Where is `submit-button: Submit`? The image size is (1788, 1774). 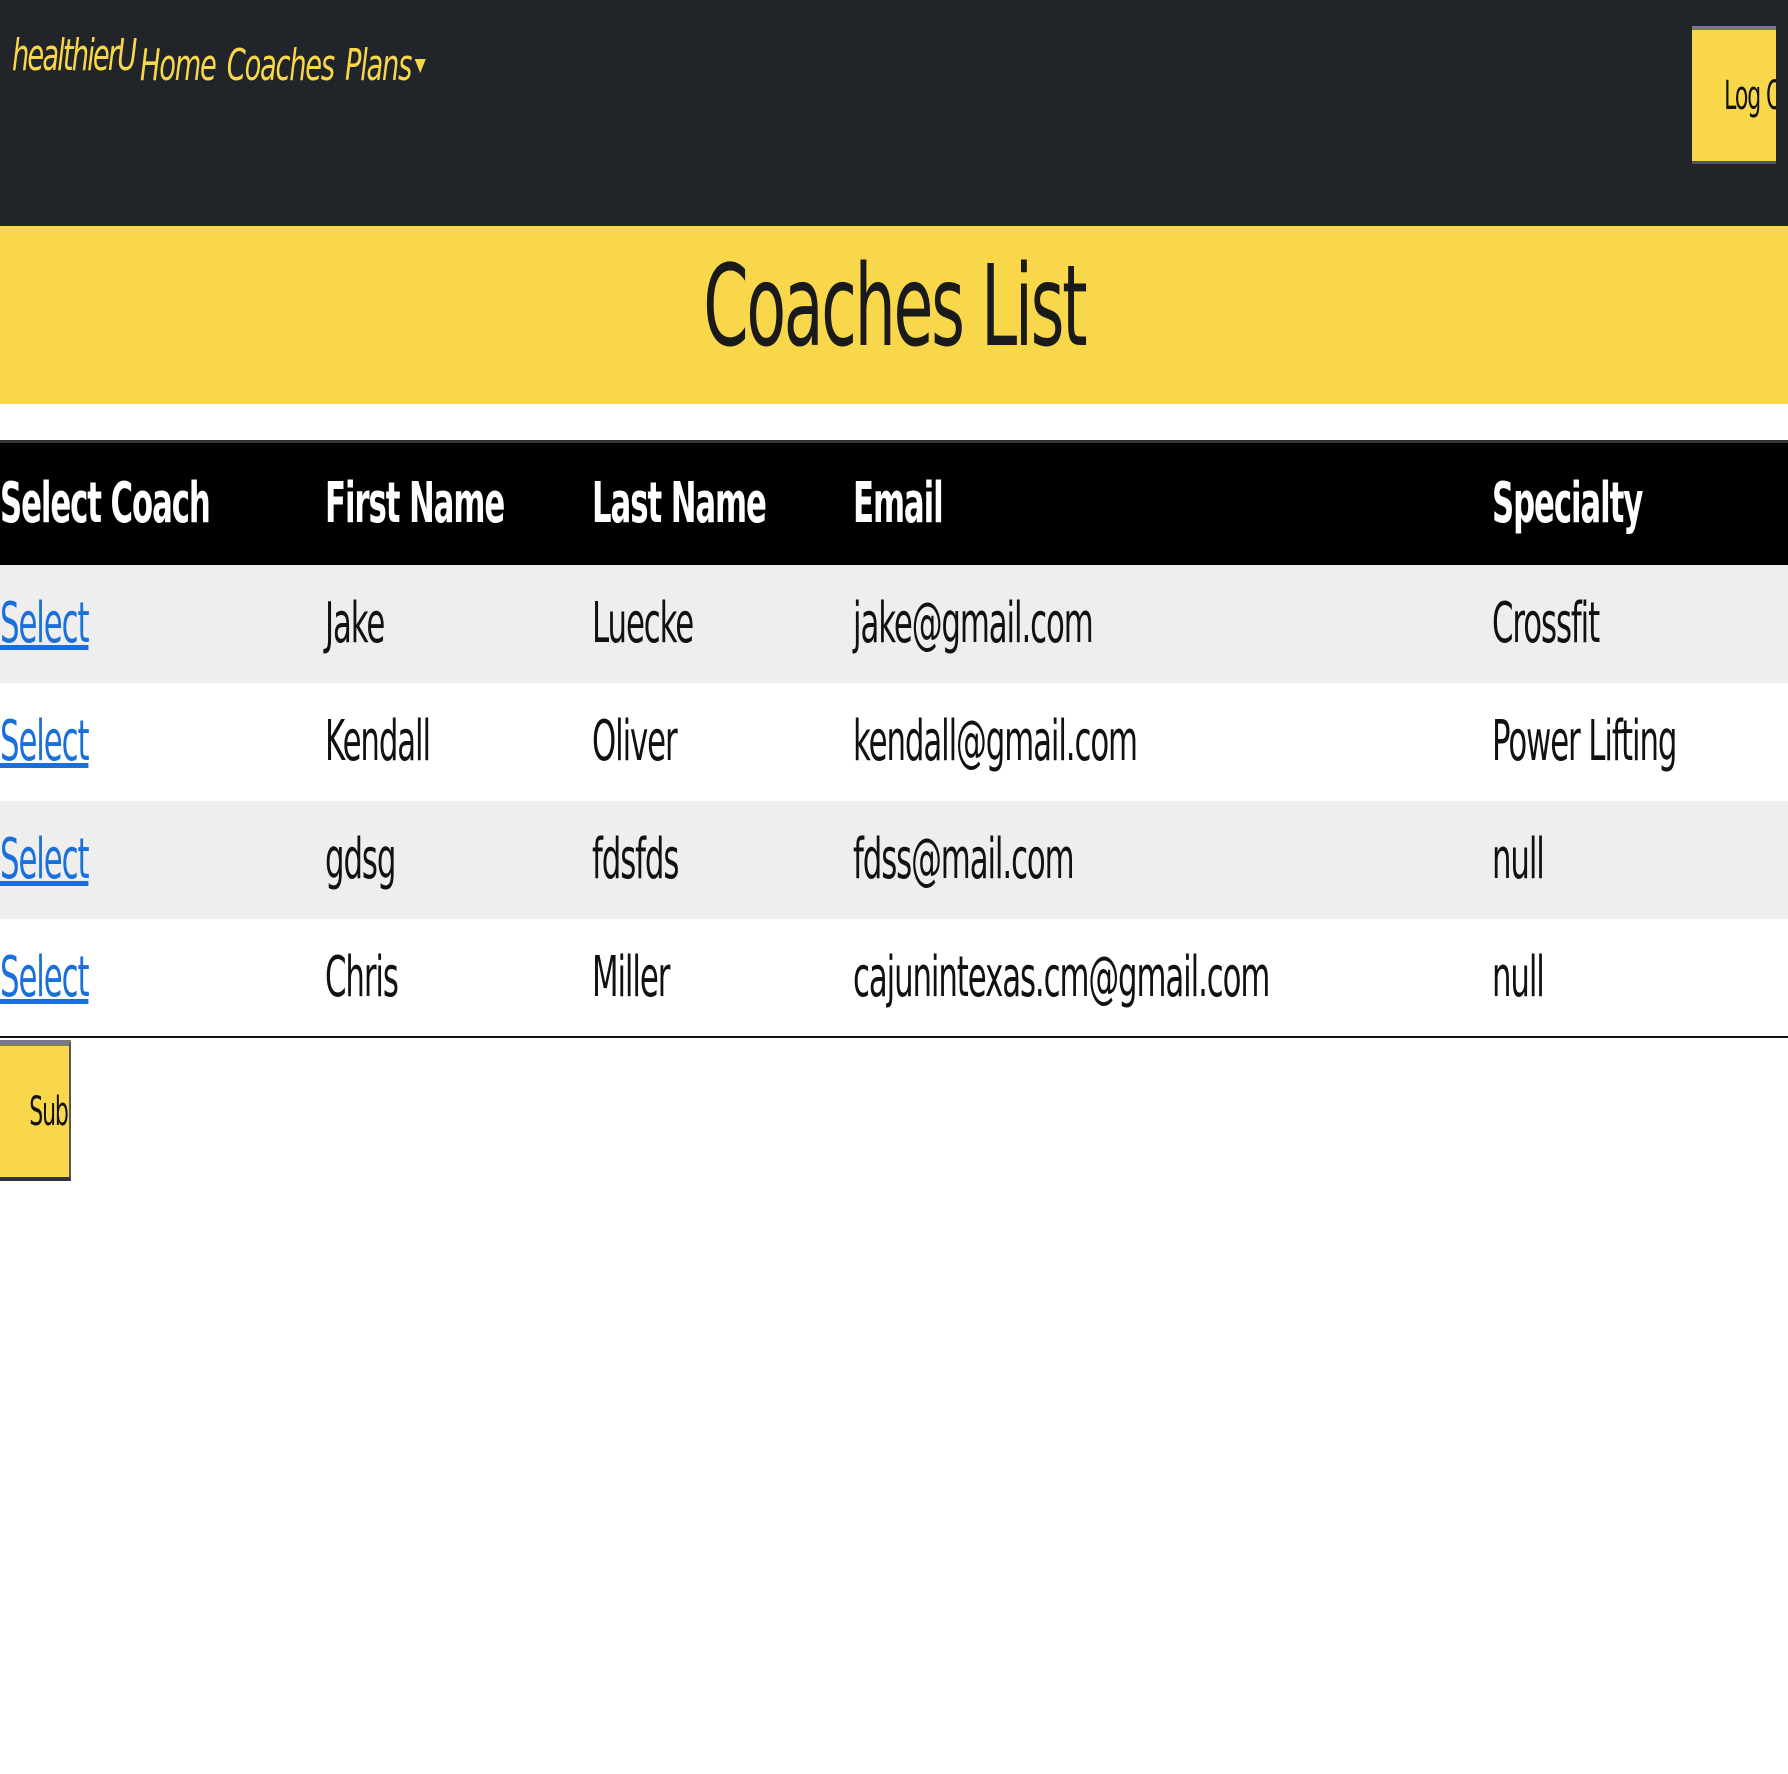
submit-button: Submit is located at coordinates (35, 1110).